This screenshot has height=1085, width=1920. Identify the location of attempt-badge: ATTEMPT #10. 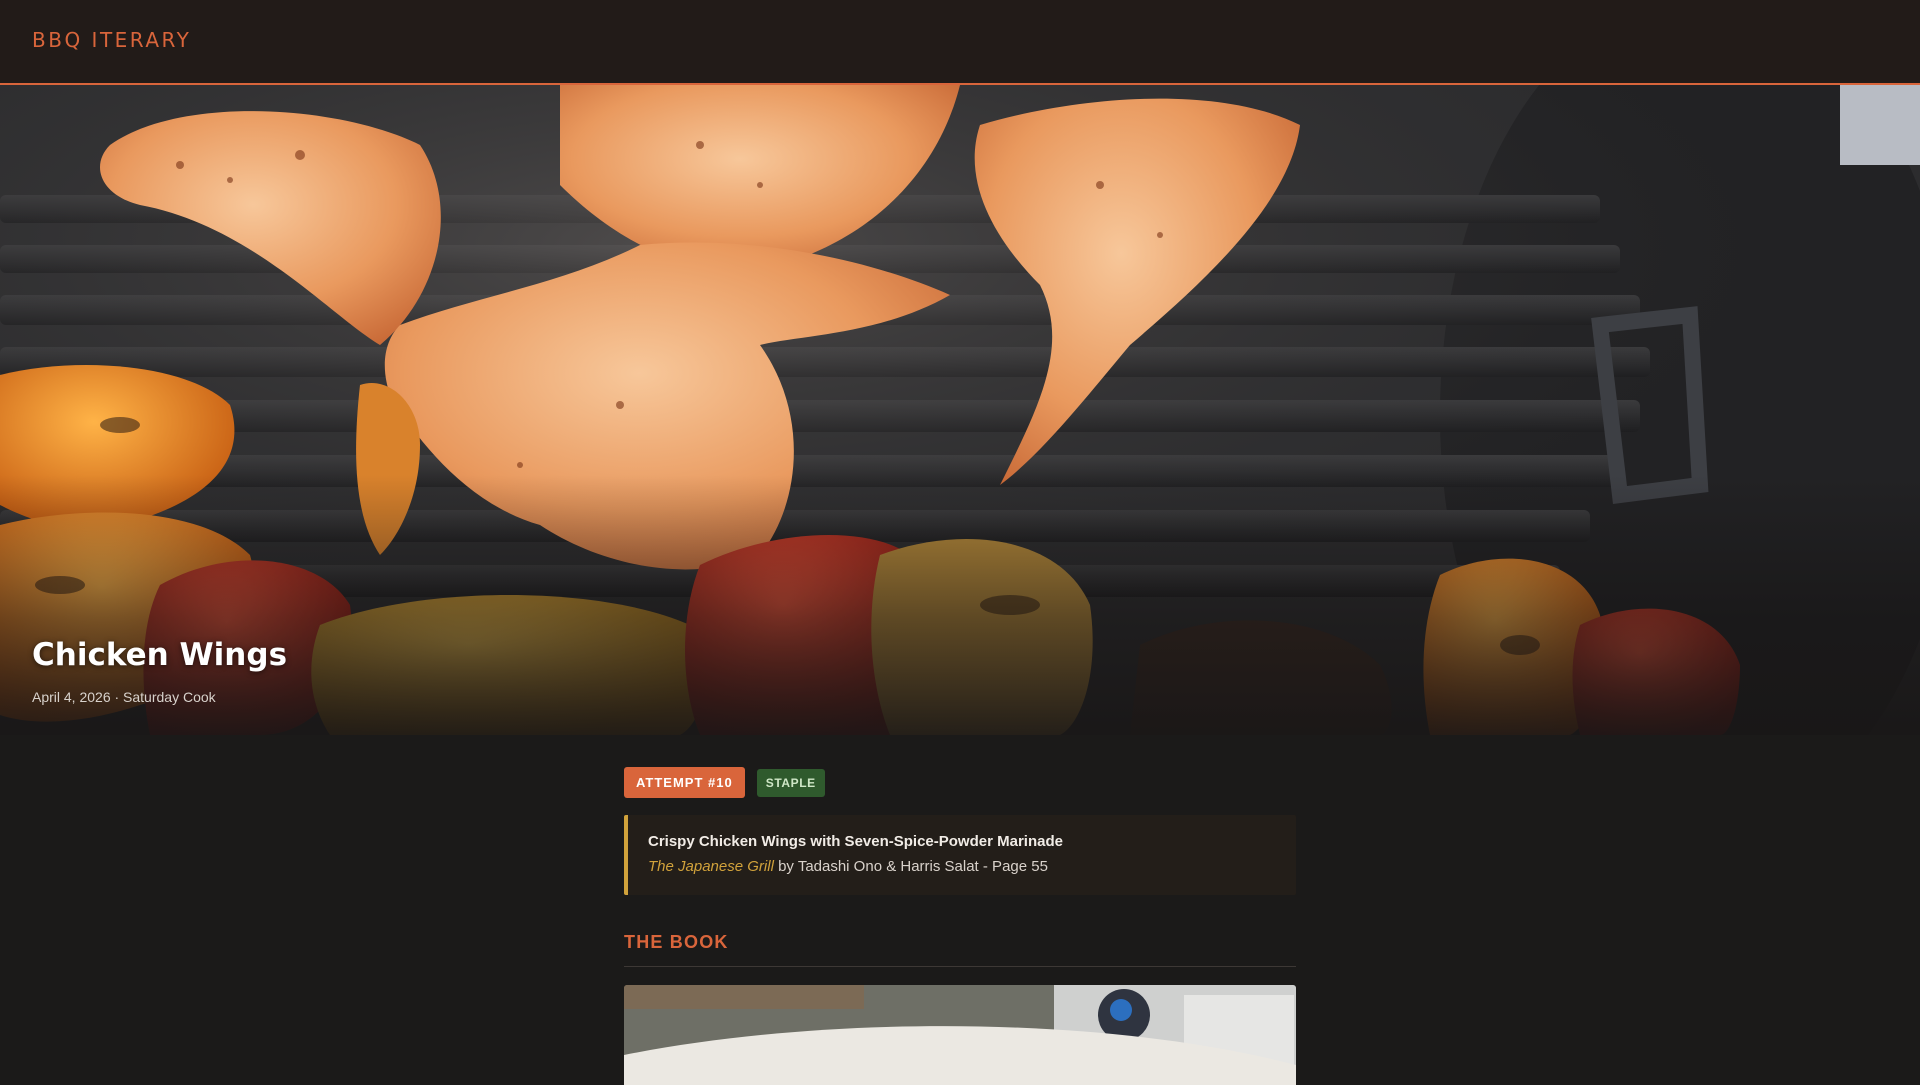
(684, 782).